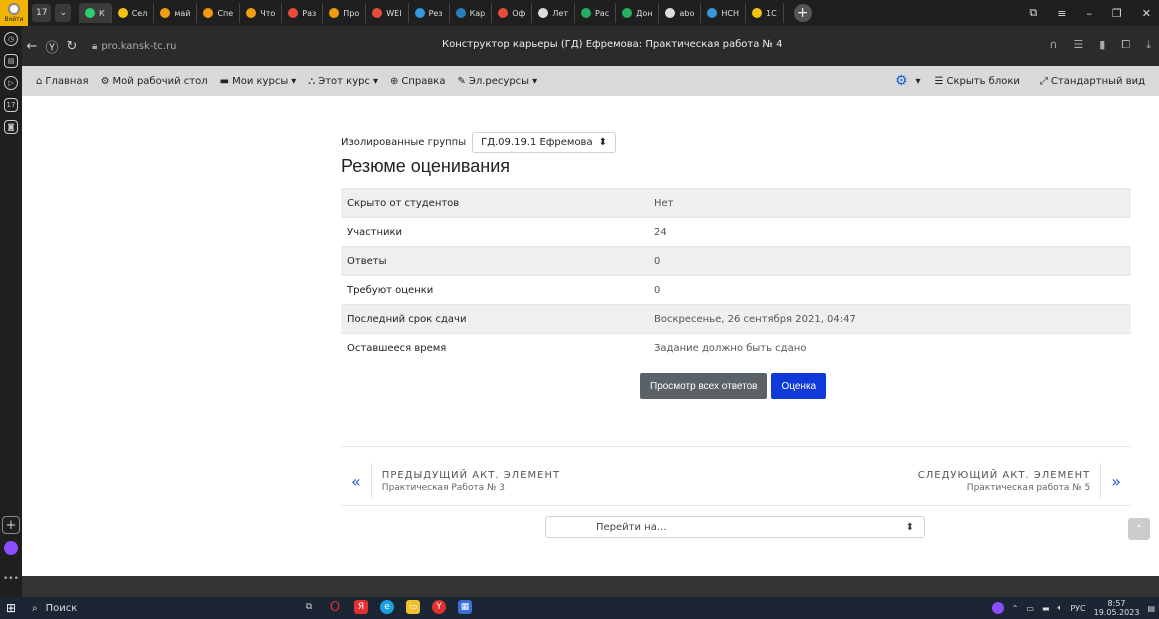 This screenshot has width=1159, height=619. What do you see at coordinates (54, 608) in the screenshot?
I see `taskbar-search: ⌕ Поиск` at bounding box center [54, 608].